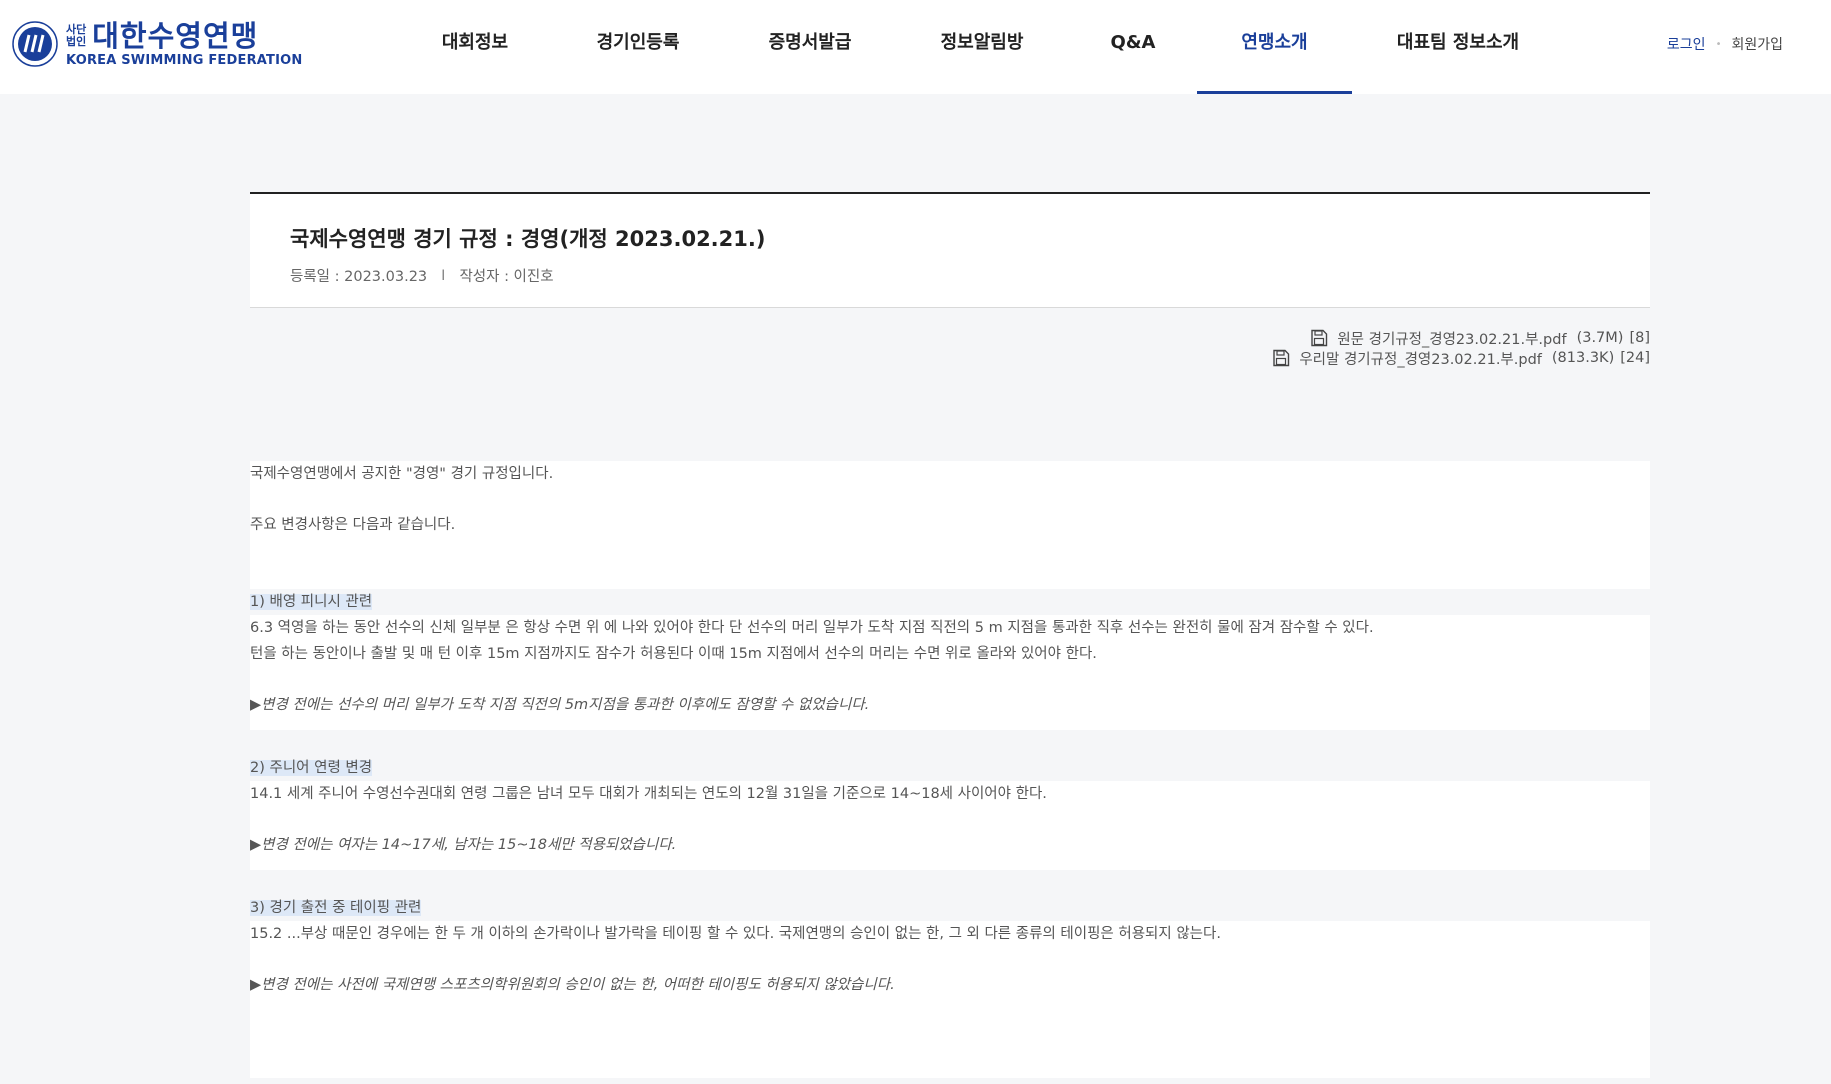 This screenshot has height=1084, width=1831. What do you see at coordinates (1686, 44) in the screenshot?
I see `login-link: 로그인` at bounding box center [1686, 44].